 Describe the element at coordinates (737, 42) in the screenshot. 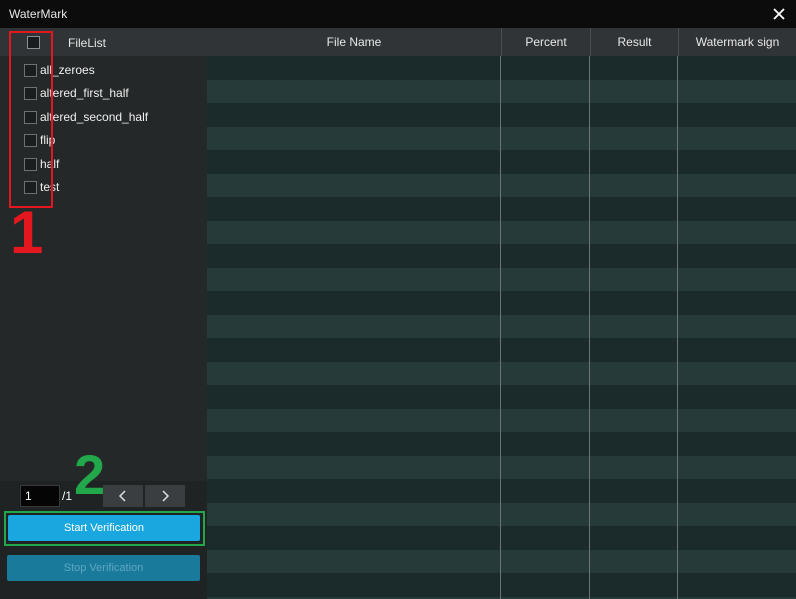

I see `column-header-watermark-sign: Watermark sign` at that location.